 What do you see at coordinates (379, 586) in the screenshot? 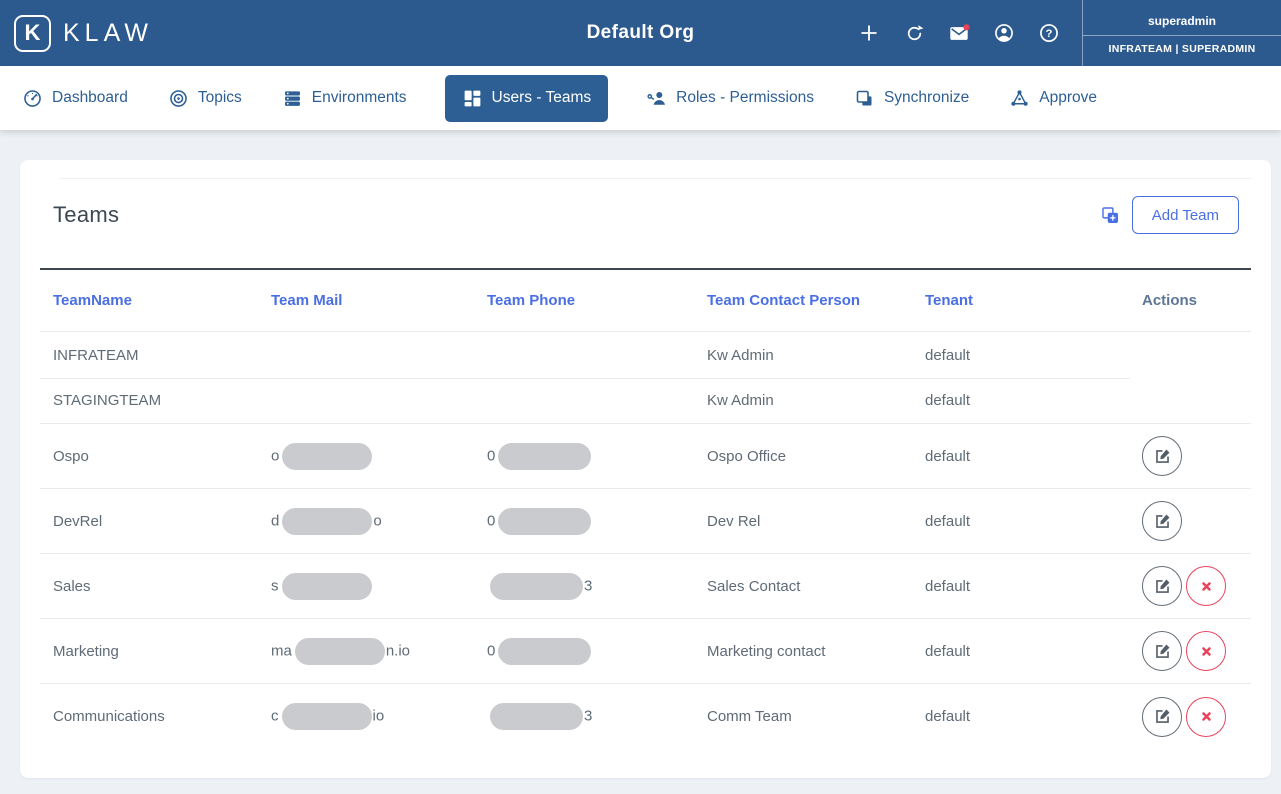
I see `team-mail-cell: s` at bounding box center [379, 586].